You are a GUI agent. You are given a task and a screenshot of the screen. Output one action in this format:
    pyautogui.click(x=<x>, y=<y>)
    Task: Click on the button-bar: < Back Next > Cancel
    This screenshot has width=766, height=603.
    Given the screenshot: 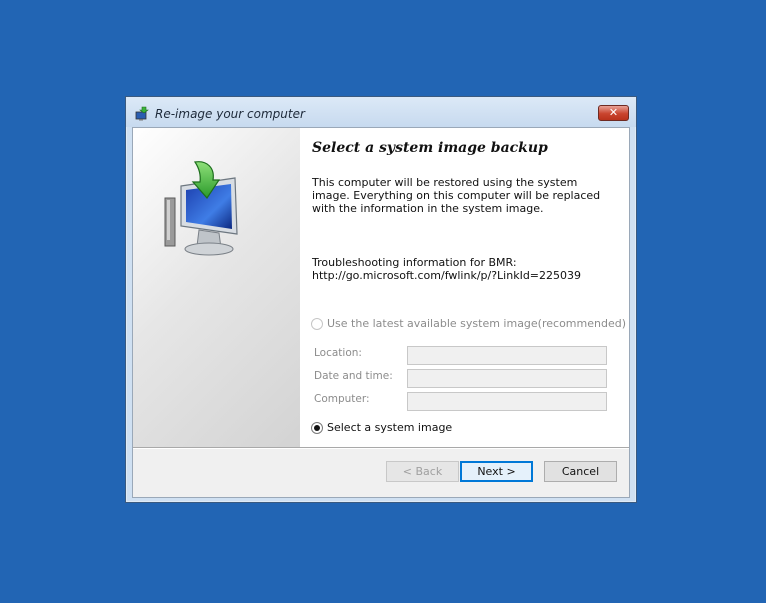 What is the action you would take?
    pyautogui.click(x=381, y=473)
    